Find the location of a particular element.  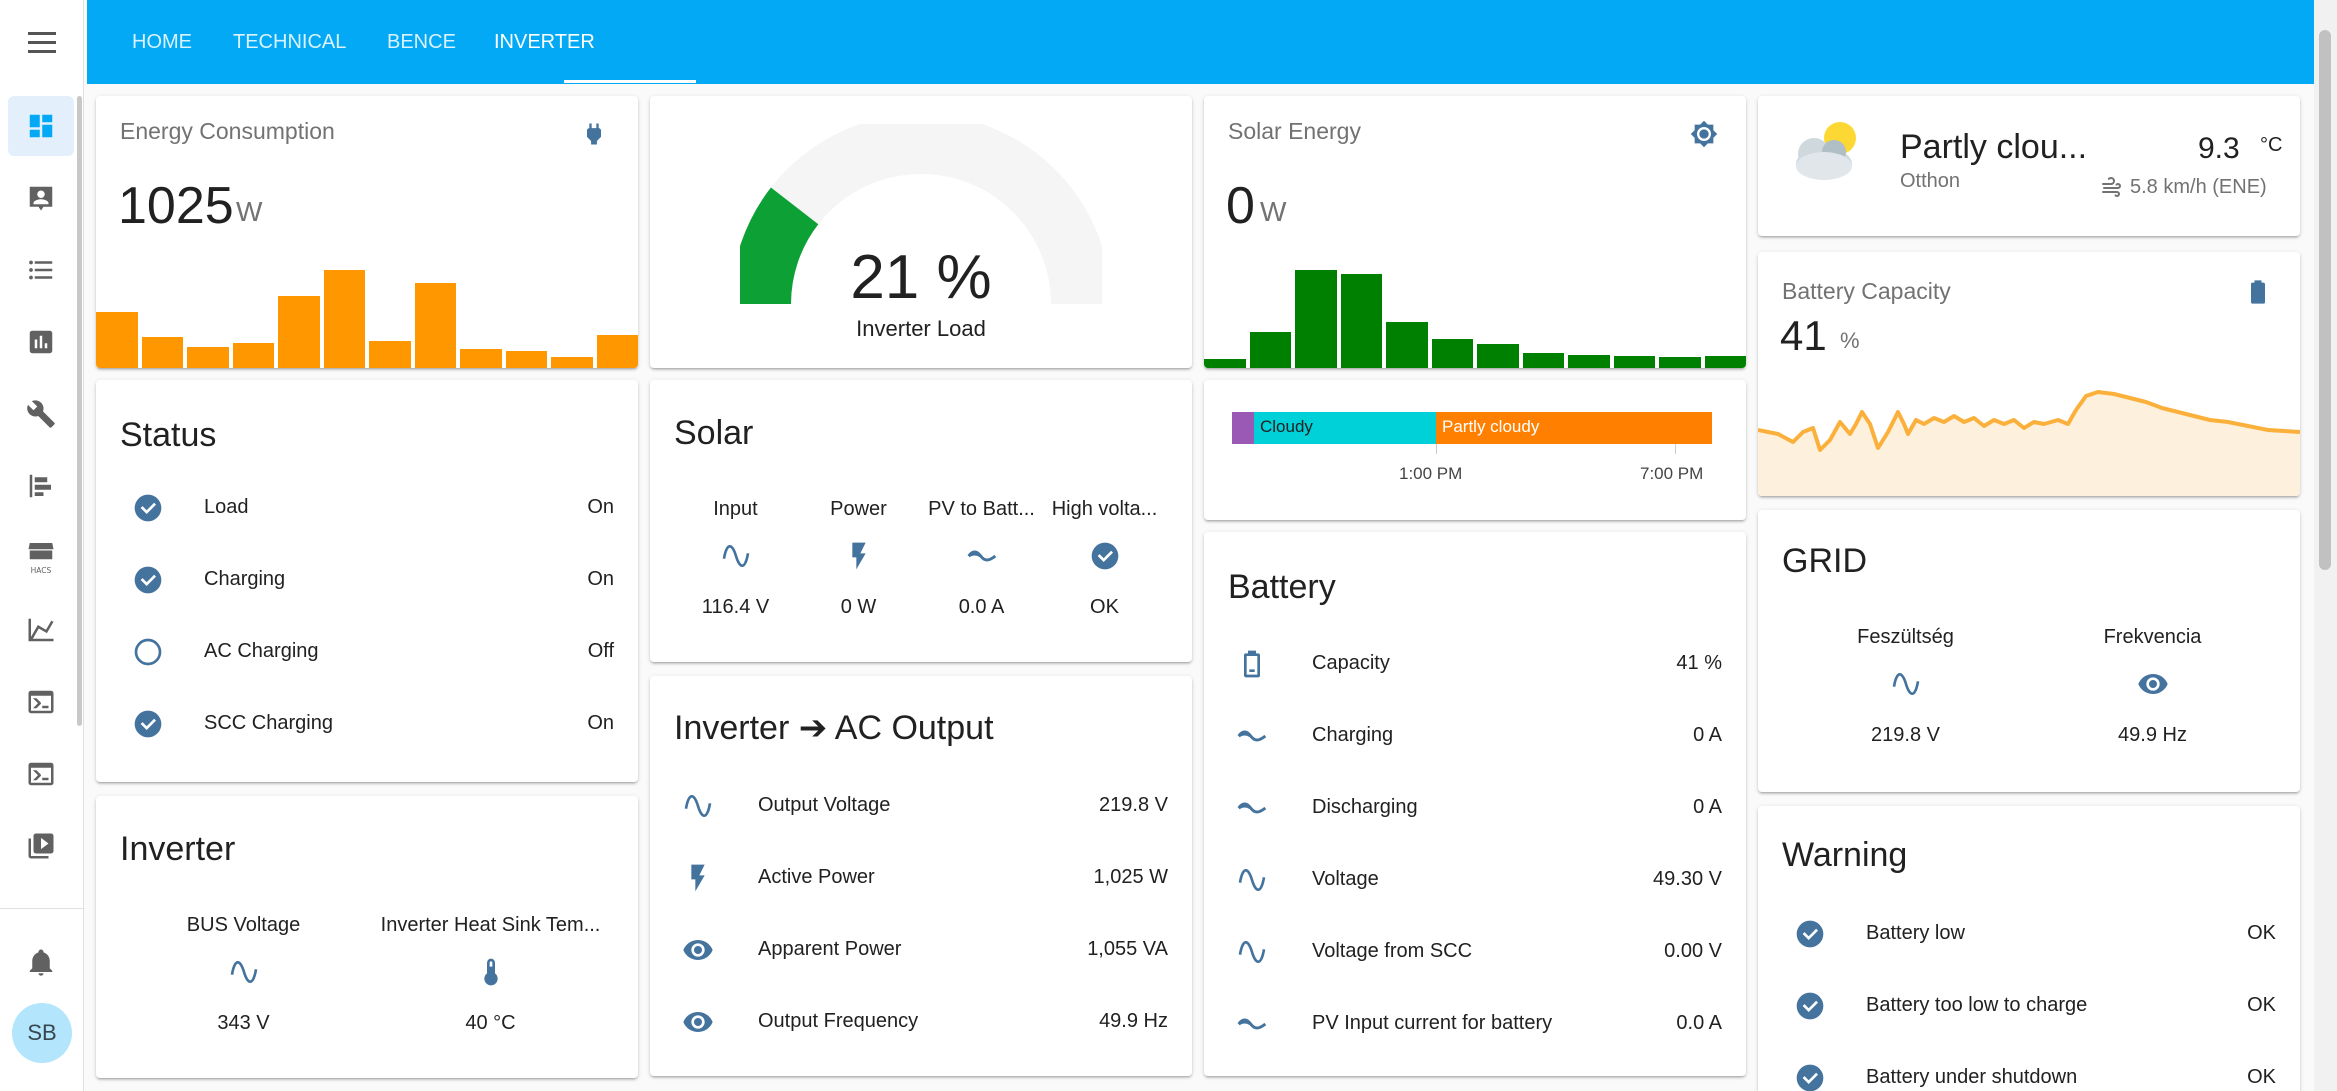

status-row-value: Off is located at coordinates (600, 651).